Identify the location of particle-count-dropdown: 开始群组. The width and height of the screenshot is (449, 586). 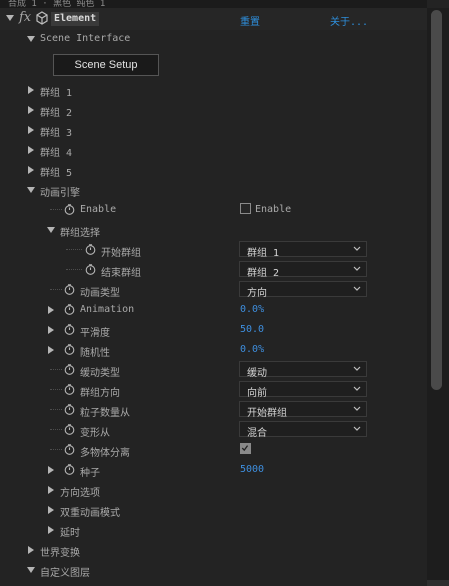
(303, 410).